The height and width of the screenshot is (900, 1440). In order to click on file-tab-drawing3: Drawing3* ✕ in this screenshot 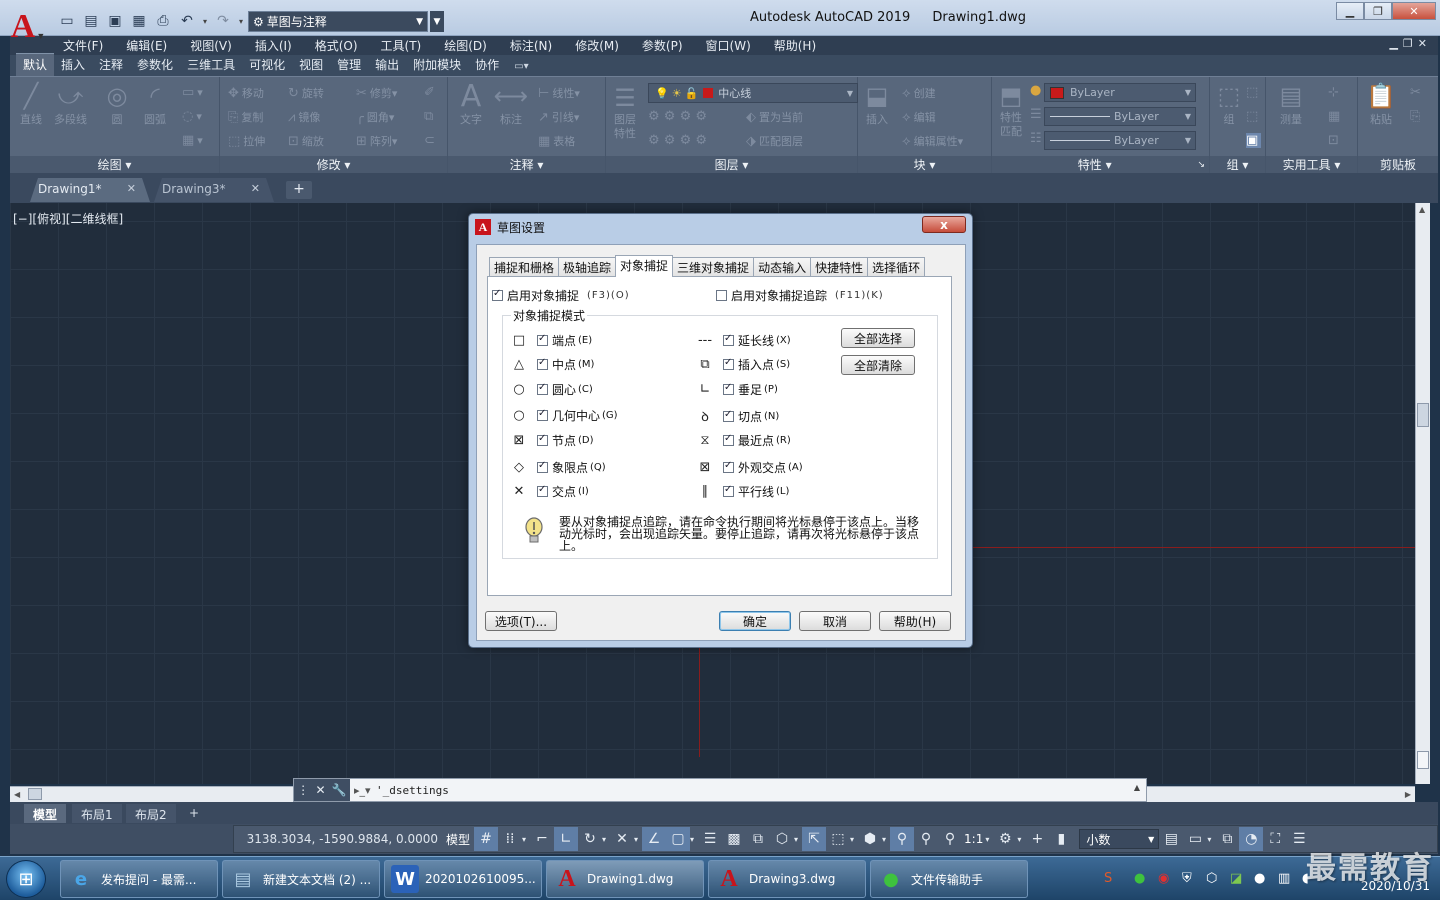, I will do `click(214, 190)`.